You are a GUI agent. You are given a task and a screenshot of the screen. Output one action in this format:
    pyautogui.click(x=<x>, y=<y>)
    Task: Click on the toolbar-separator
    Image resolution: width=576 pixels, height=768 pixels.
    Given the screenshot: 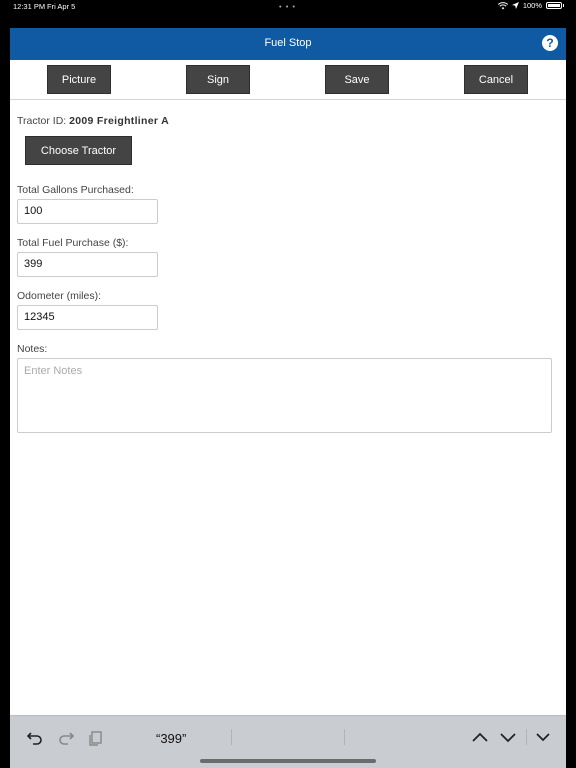 What is the action you would take?
    pyautogui.click(x=526, y=737)
    